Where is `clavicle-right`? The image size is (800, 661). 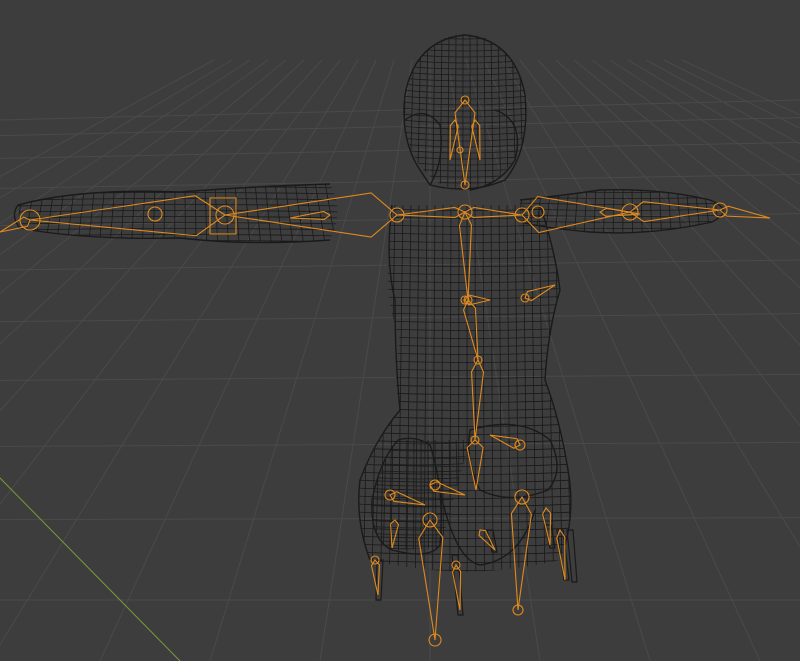 clavicle-right is located at coordinates (493, 212).